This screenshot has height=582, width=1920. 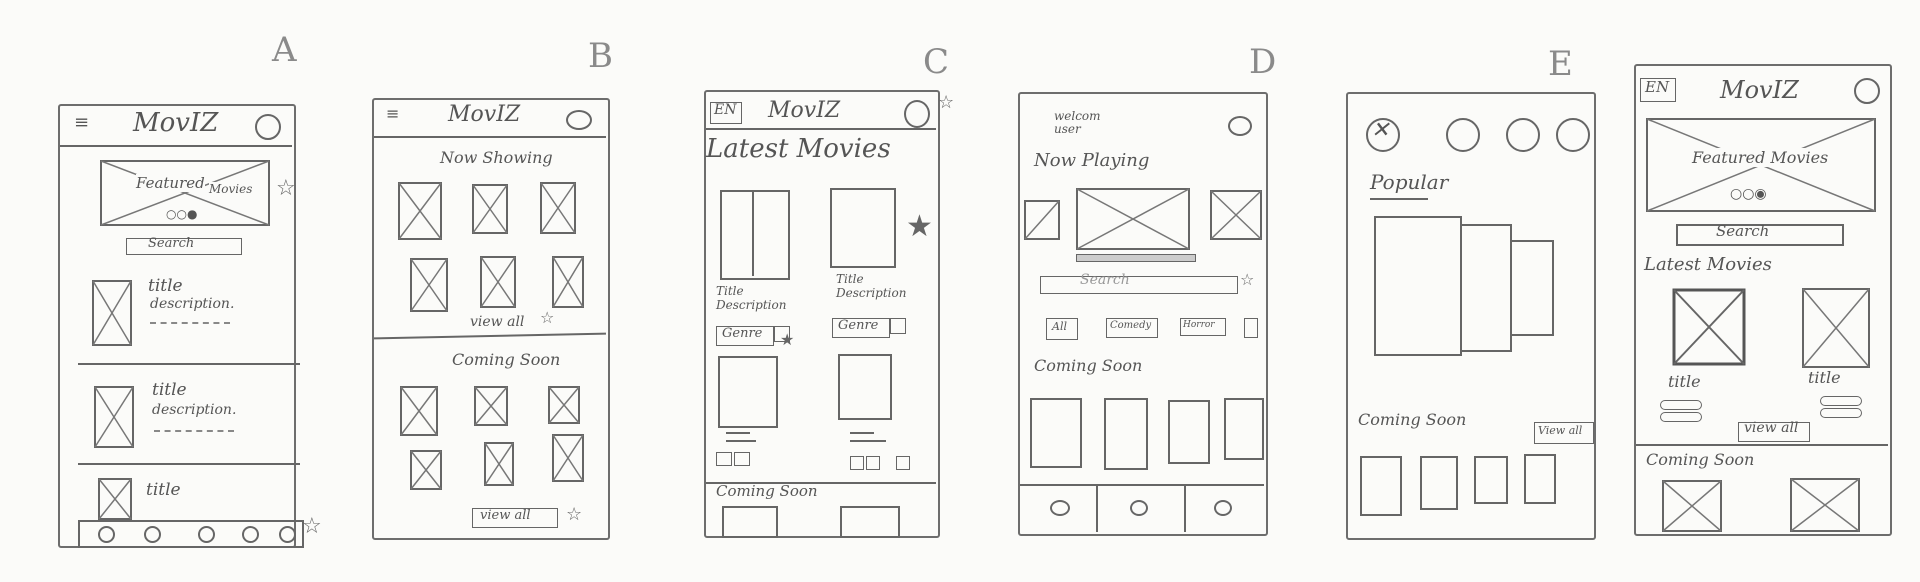 What do you see at coordinates (181, 214) in the screenshot?
I see `carousel-dots: ○○●` at bounding box center [181, 214].